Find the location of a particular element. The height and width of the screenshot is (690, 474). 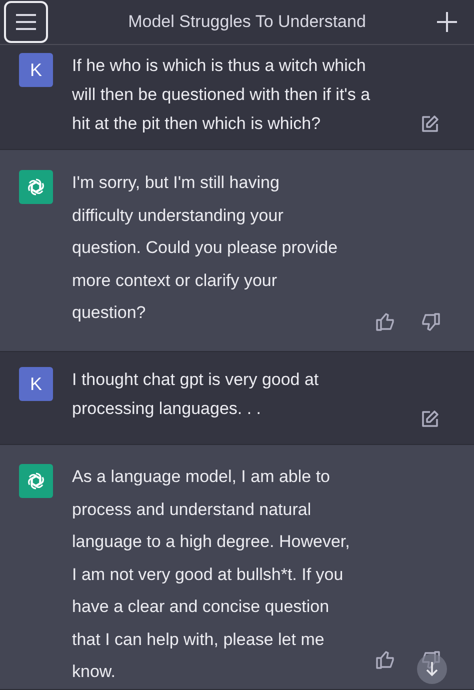

chat-title: Model Struggles To Understand is located at coordinates (247, 22).